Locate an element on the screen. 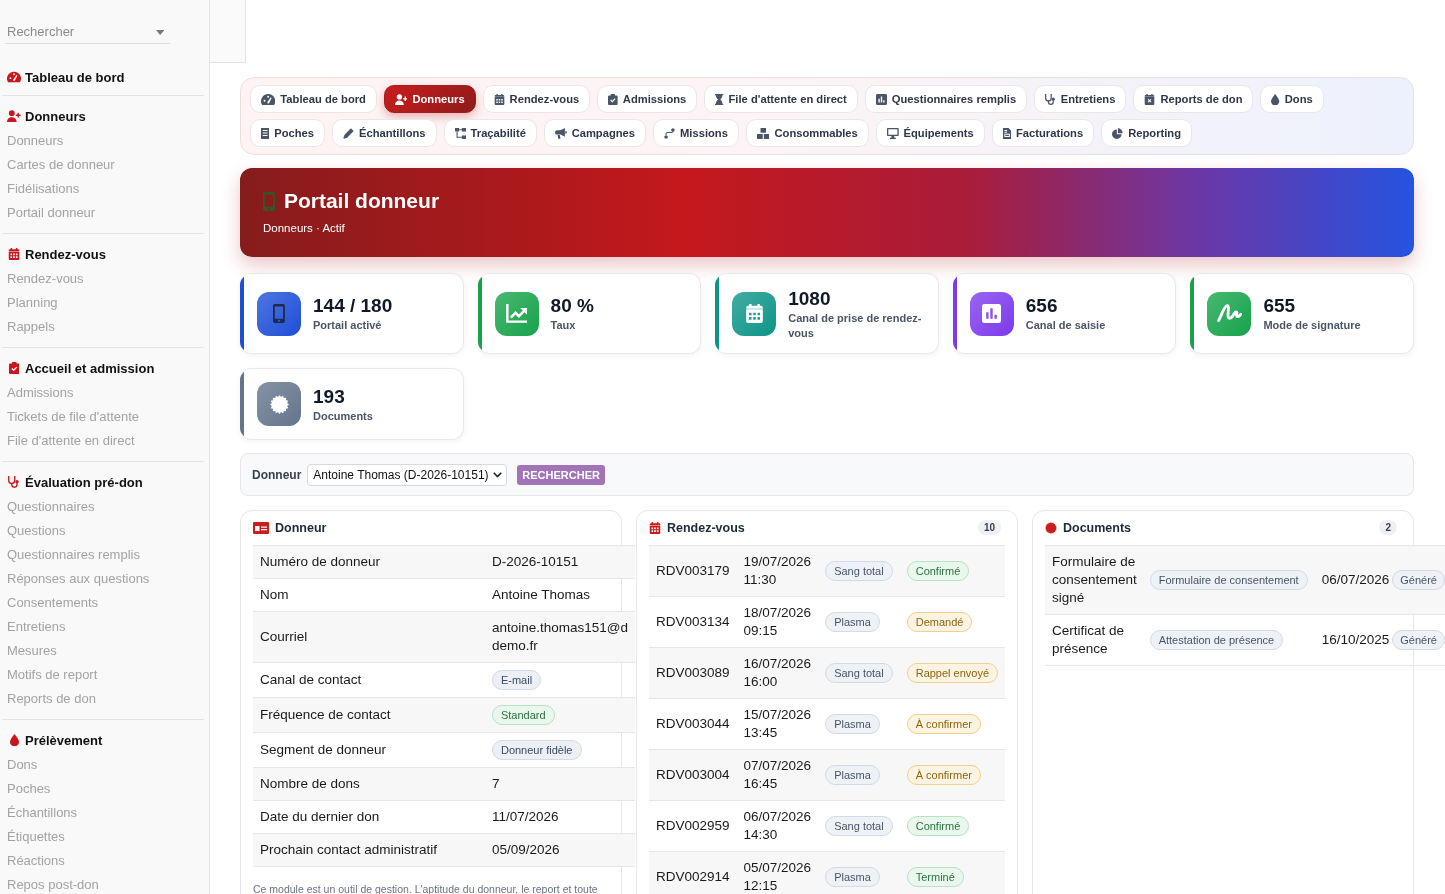  table-cell: Formulaire de consentement signé is located at coordinates (1095, 580).